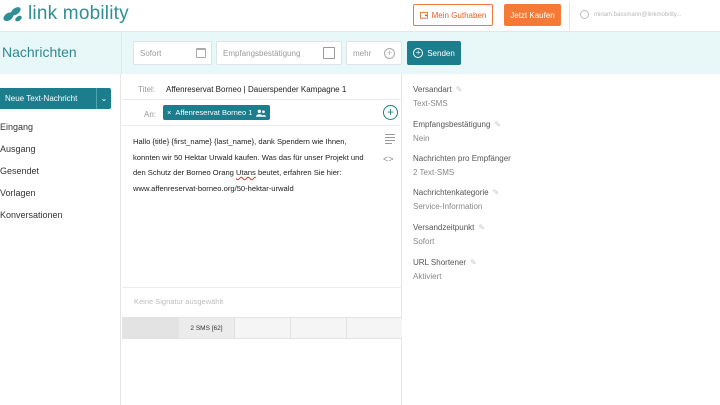 This screenshot has width=720, height=405. Describe the element at coordinates (421, 138) in the screenshot. I see `property-value: Nein` at that location.